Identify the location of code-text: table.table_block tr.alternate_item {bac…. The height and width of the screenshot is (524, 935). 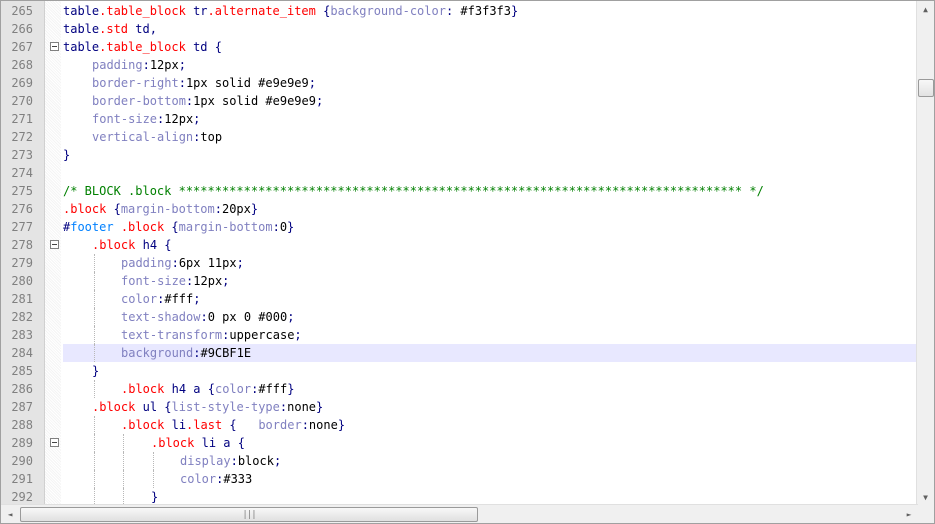
(489, 11).